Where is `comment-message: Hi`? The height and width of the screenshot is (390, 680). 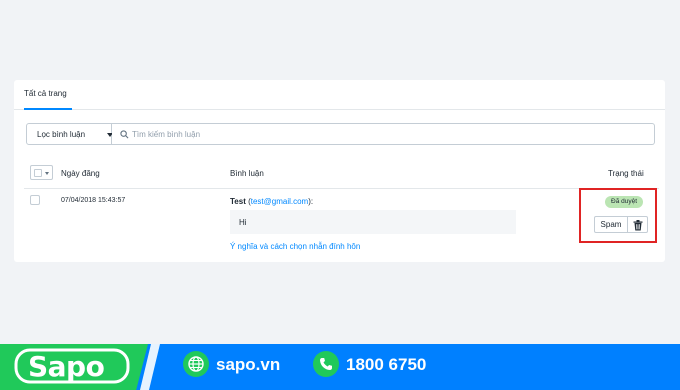 comment-message: Hi is located at coordinates (373, 222).